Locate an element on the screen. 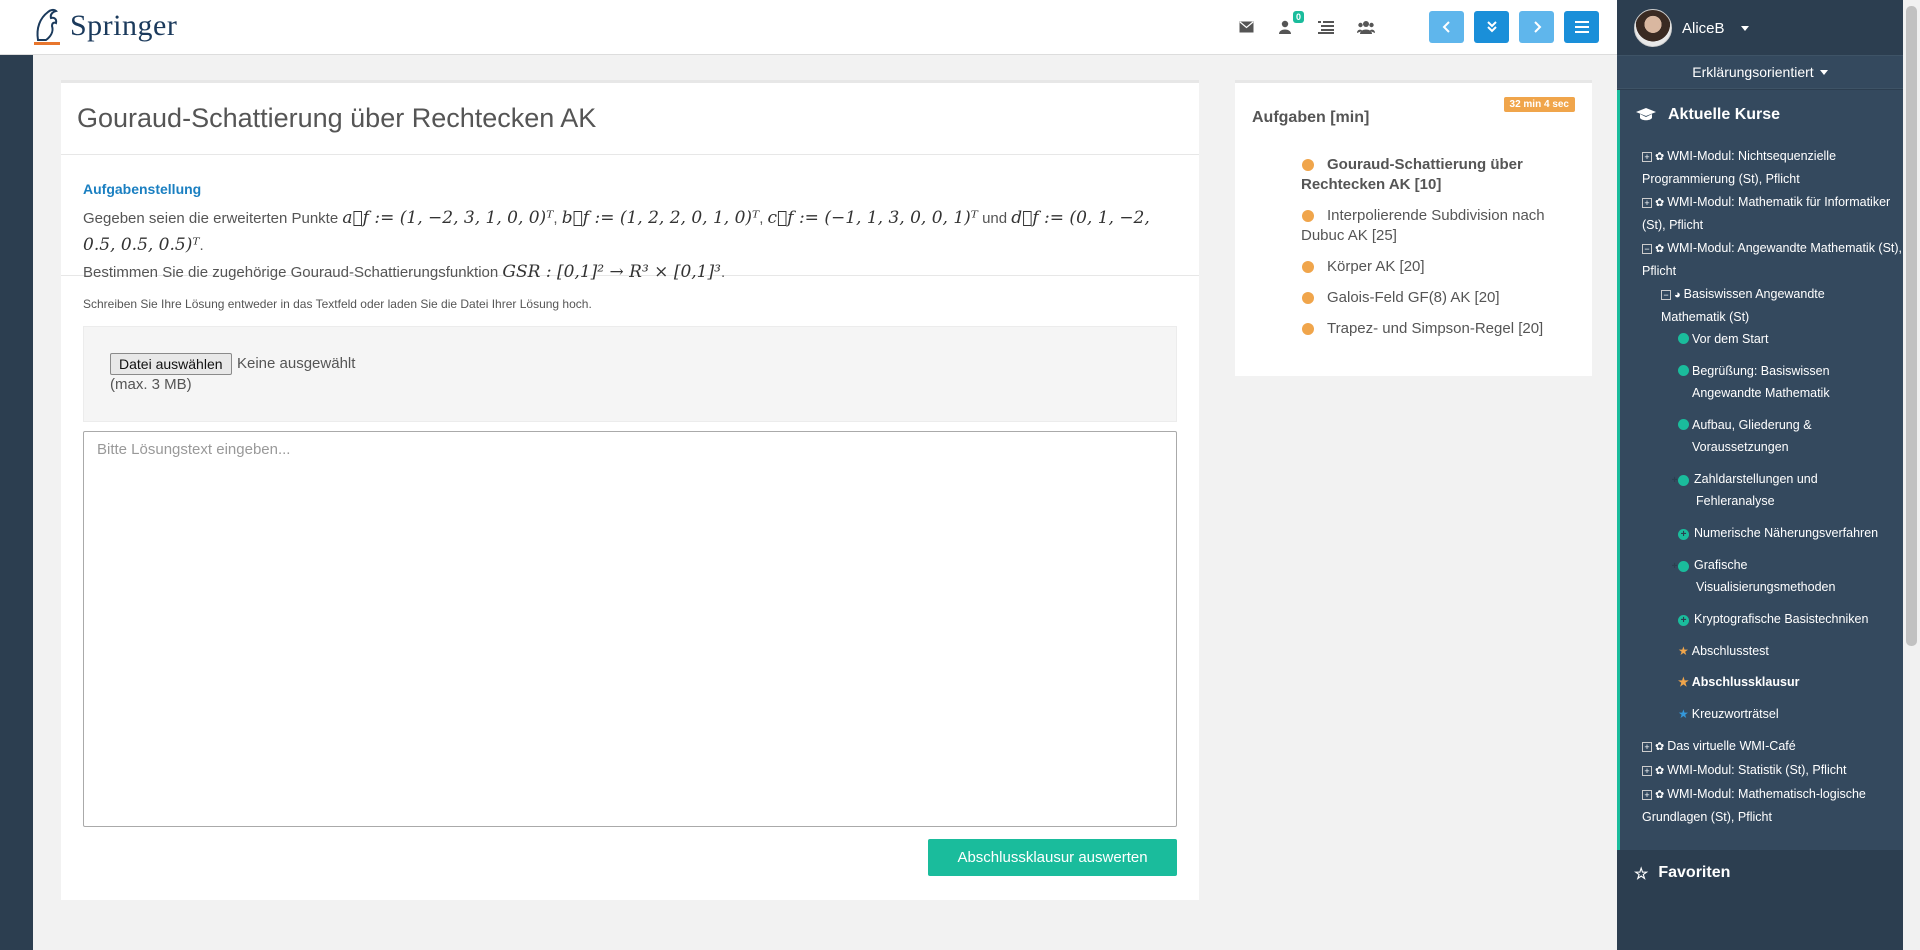 This screenshot has width=1920, height=950. file-size-limit: (max. 3 MB) is located at coordinates (151, 384).